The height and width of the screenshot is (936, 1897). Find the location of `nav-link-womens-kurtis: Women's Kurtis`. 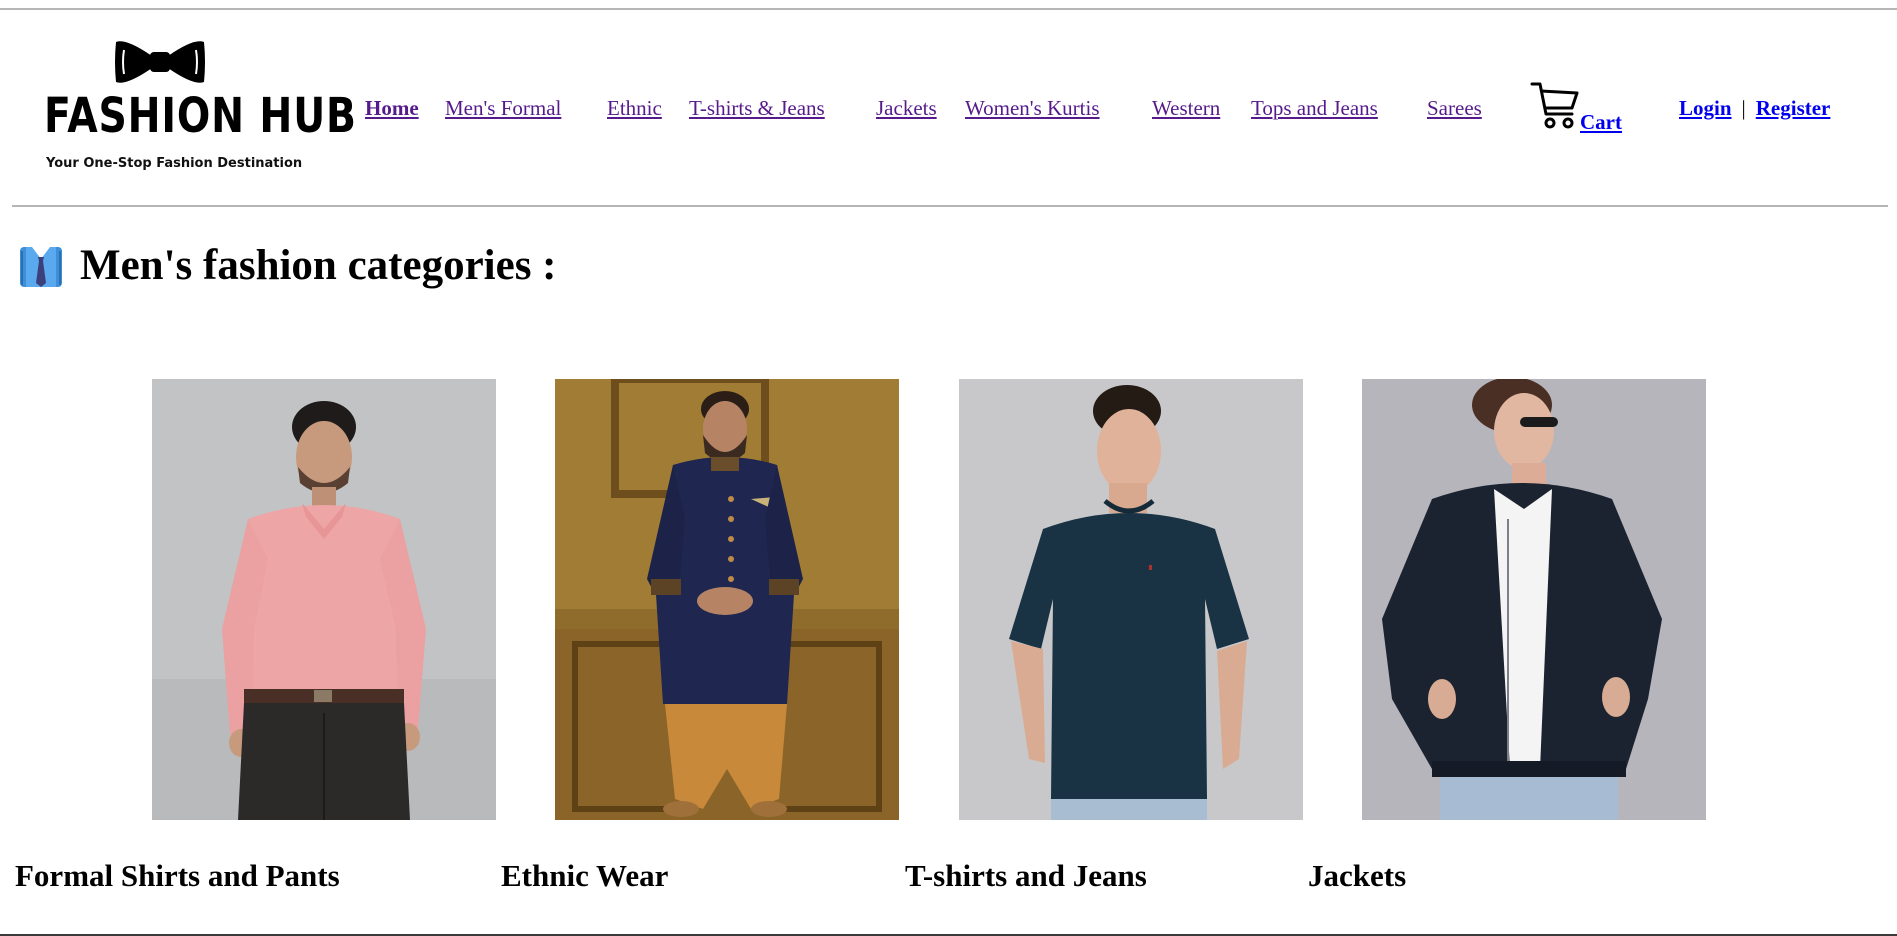

nav-link-womens-kurtis: Women's Kurtis is located at coordinates (1032, 108).